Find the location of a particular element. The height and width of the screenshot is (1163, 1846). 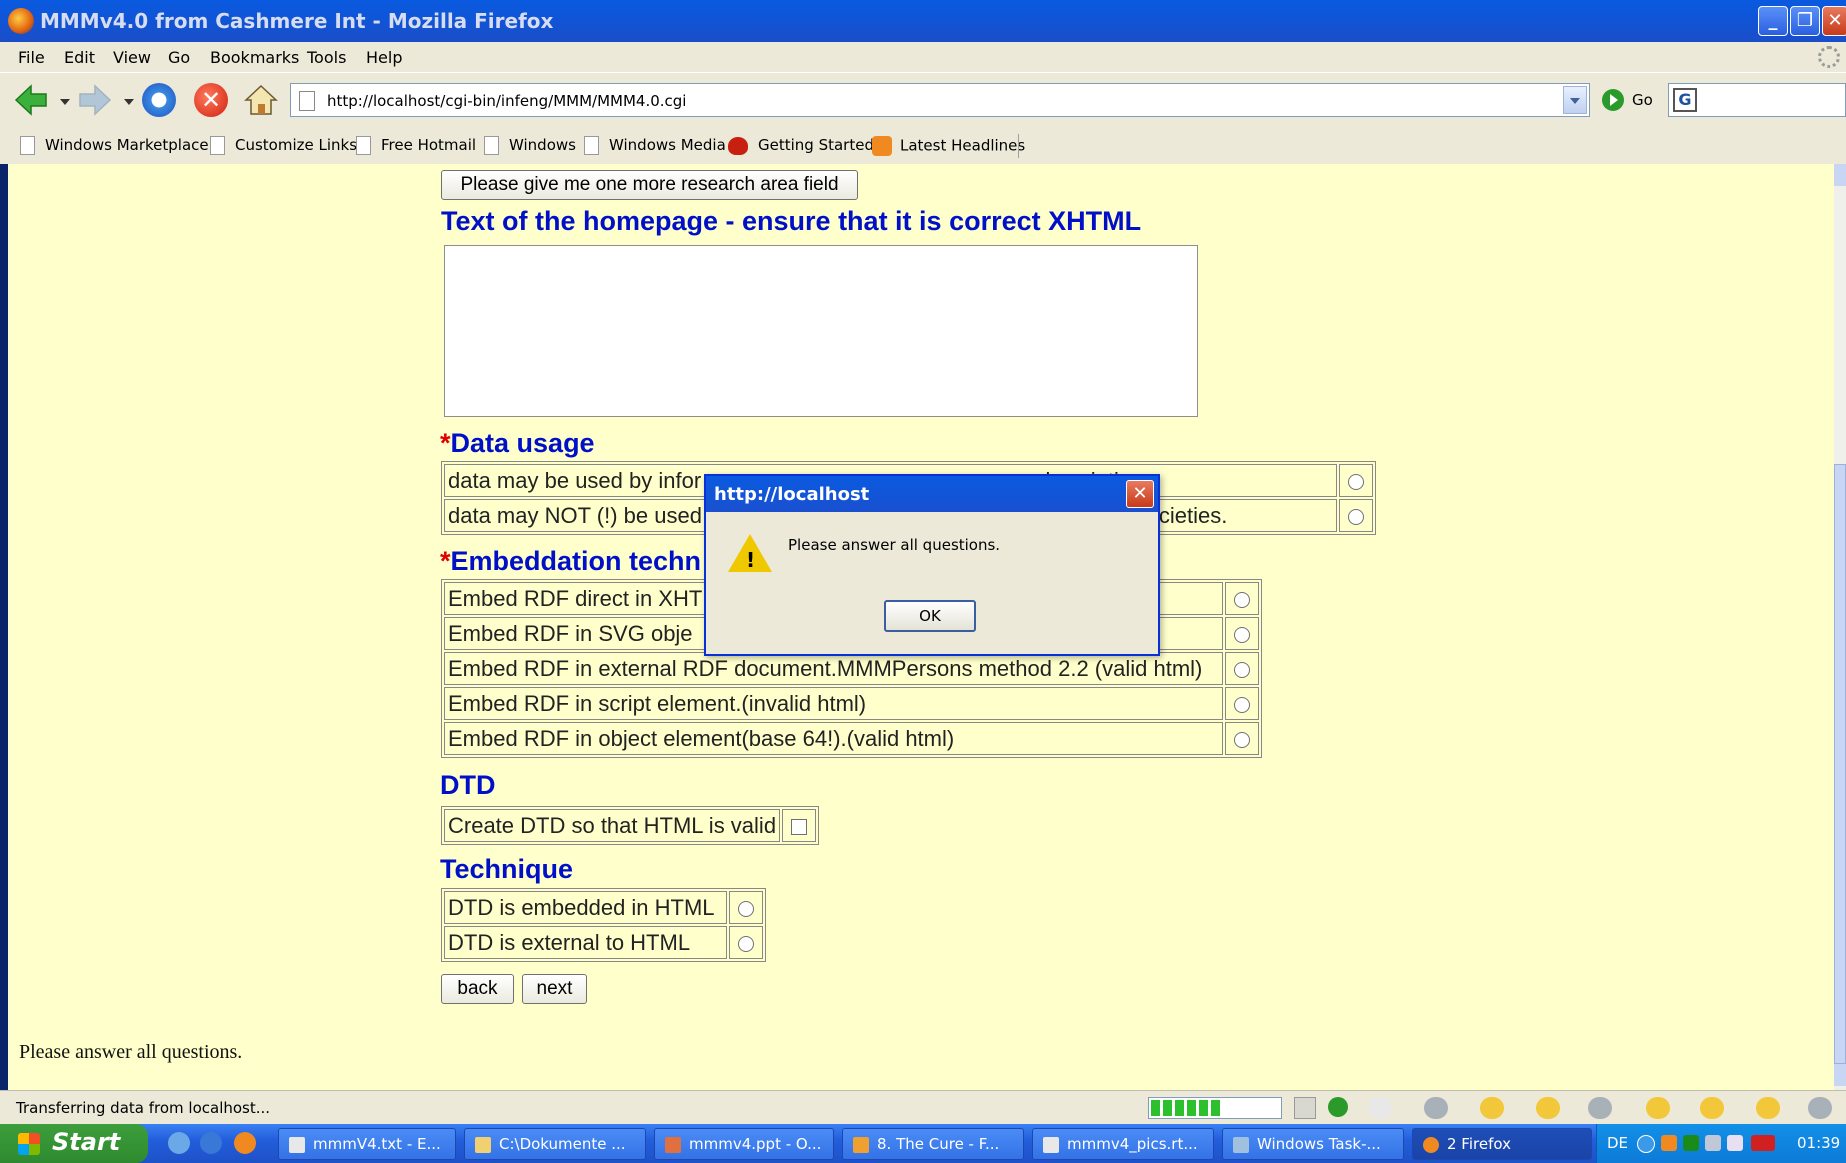

technique-radio-embedded is located at coordinates (746, 908).